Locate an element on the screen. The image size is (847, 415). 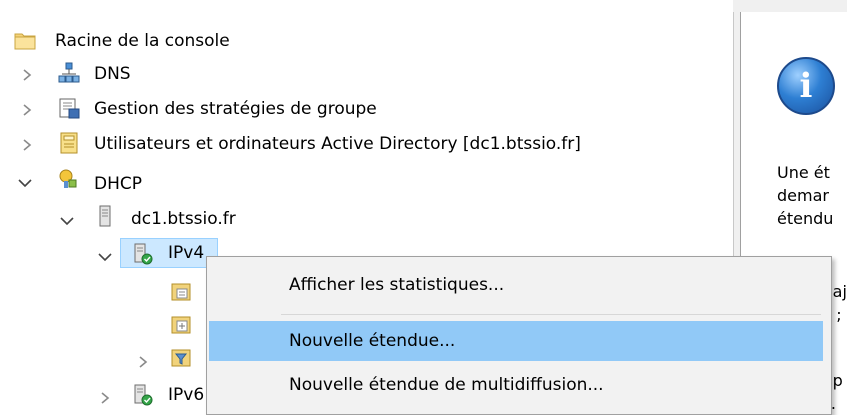
tree-item-dns: DNS is located at coordinates (112, 74).